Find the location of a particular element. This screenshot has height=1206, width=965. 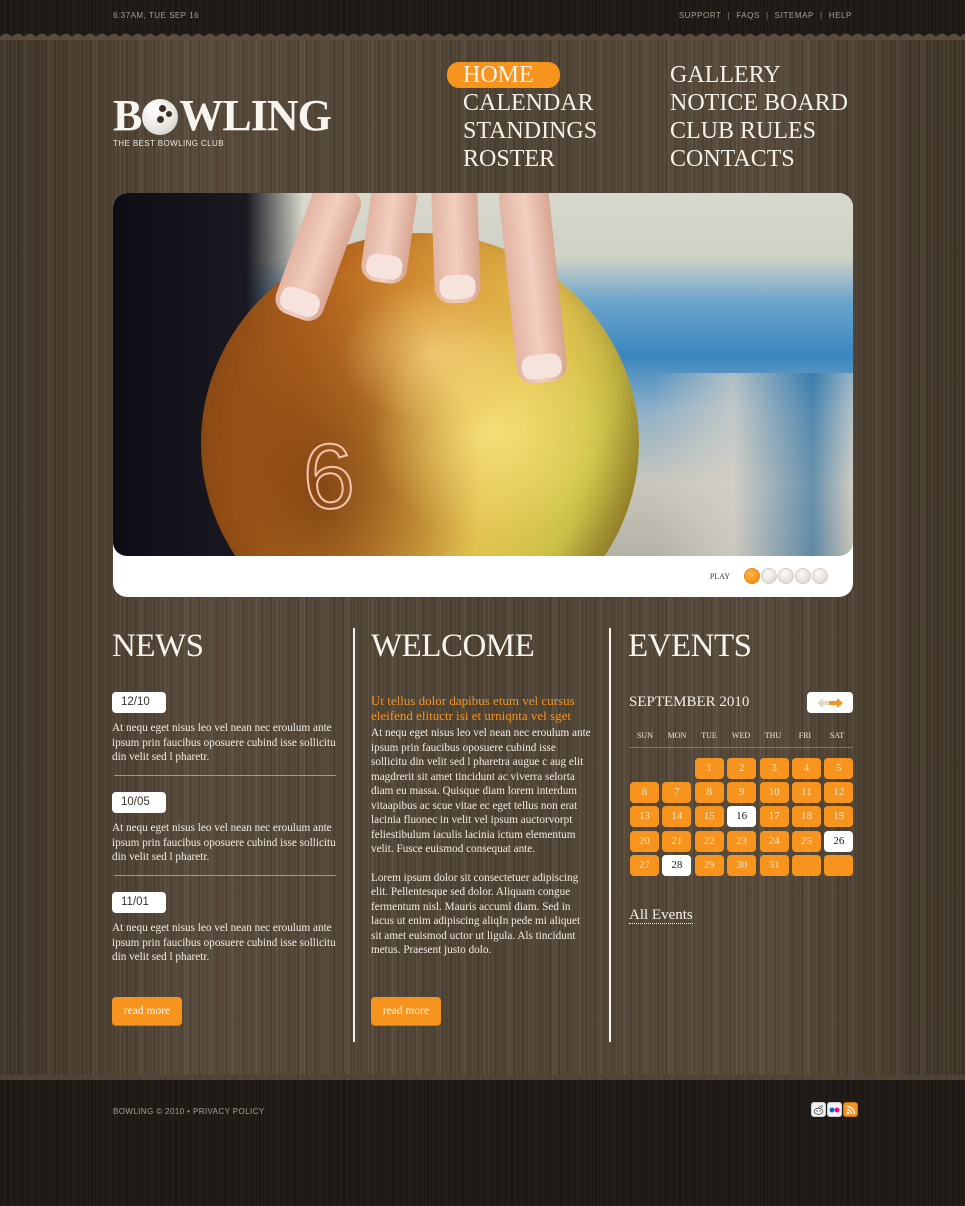

logo-tagline: THE BEST BOWLING CLUB is located at coordinates (168, 143).